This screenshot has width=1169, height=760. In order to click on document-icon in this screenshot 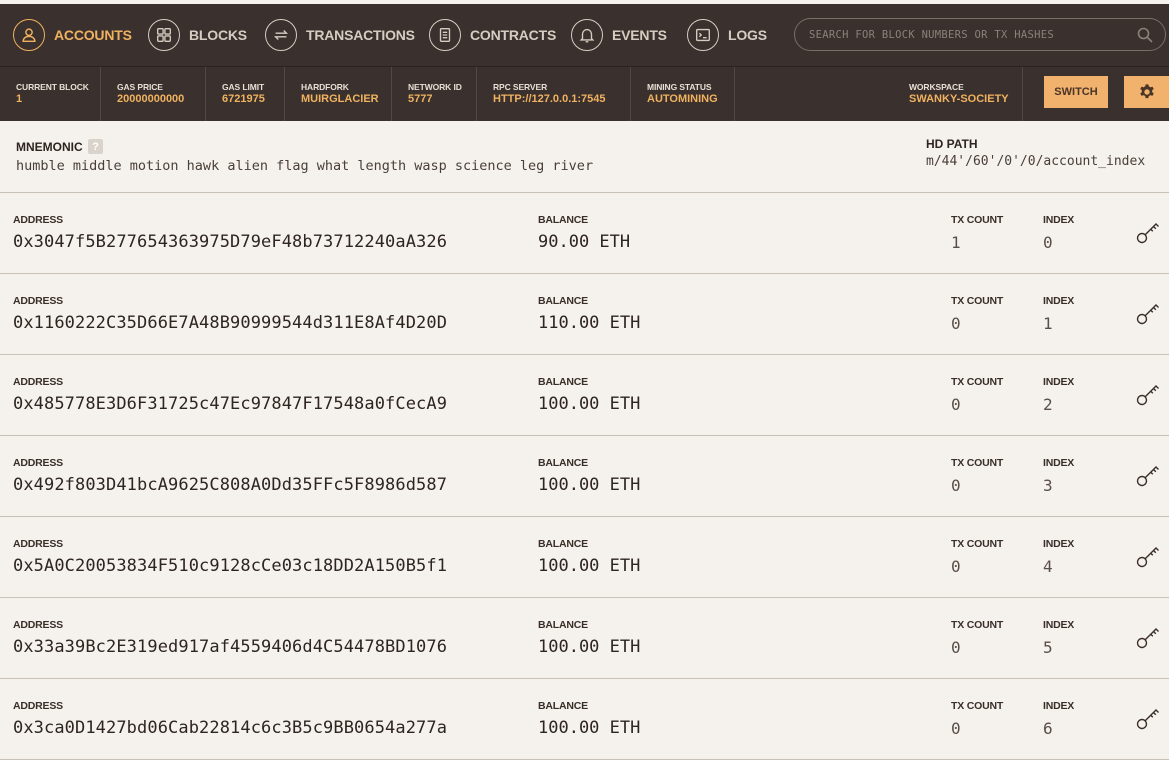, I will do `click(445, 35)`.